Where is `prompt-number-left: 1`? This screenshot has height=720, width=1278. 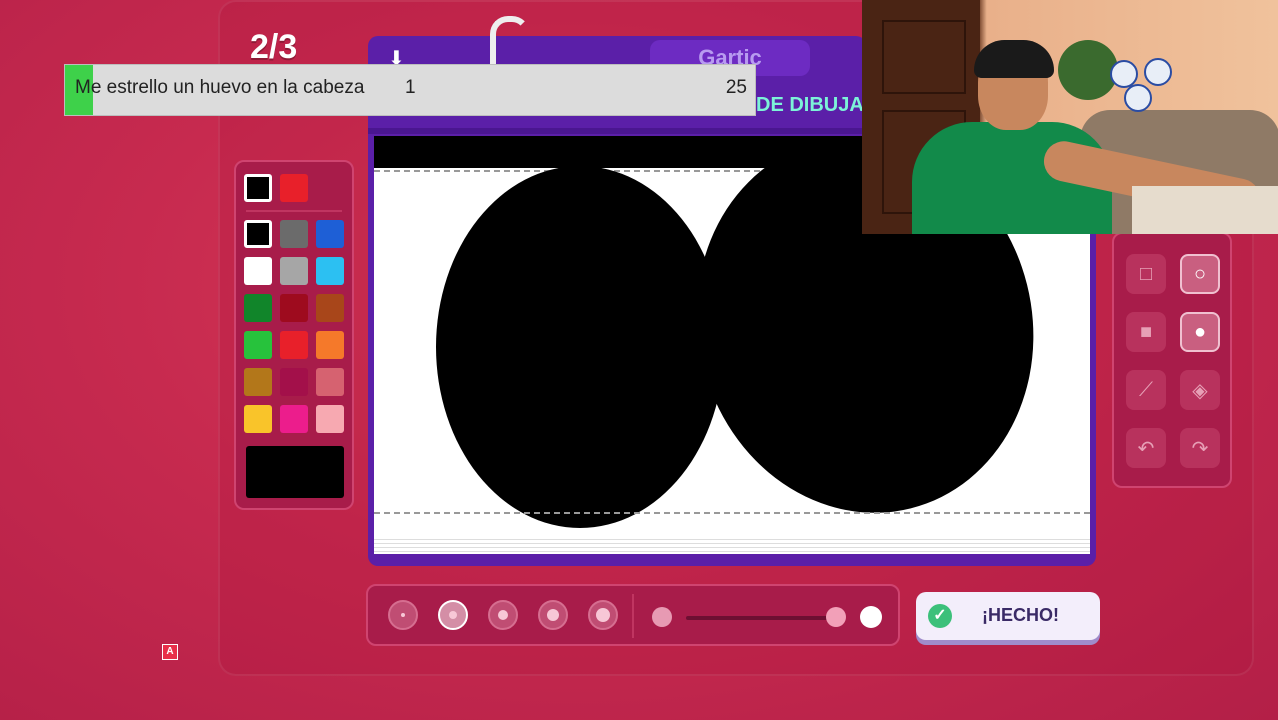
prompt-number-left: 1 is located at coordinates (410, 87).